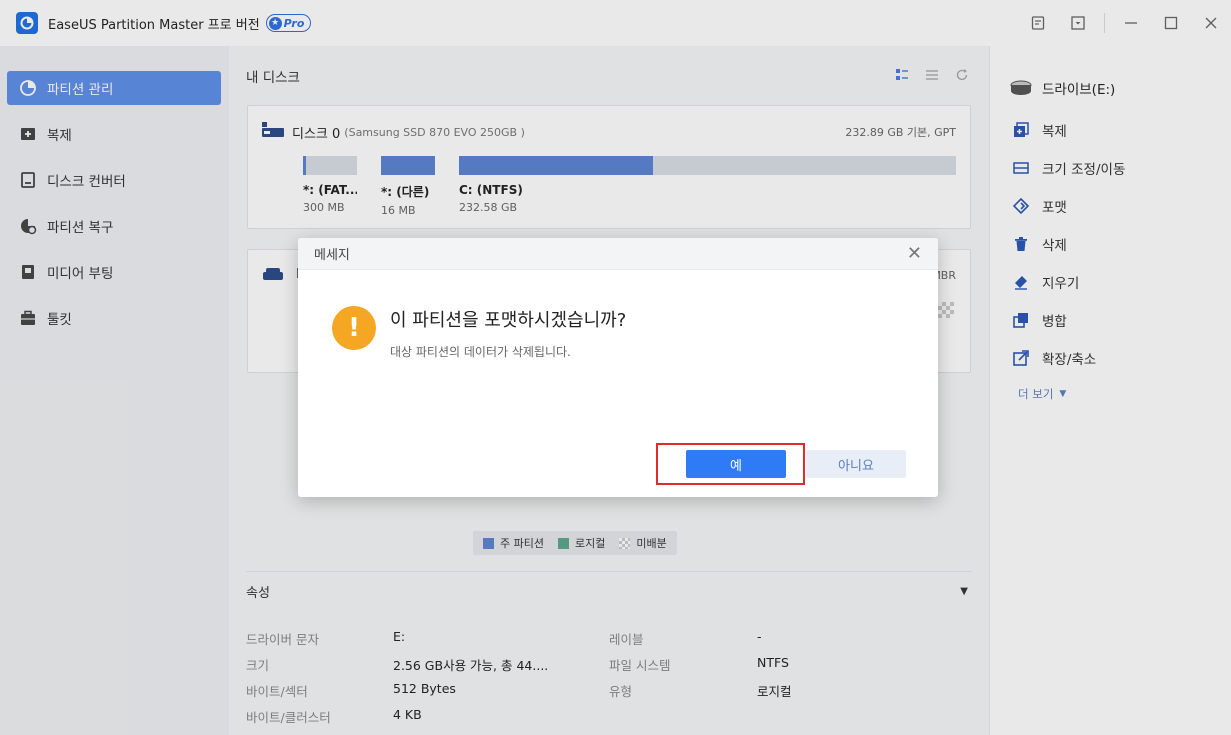 This screenshot has width=1231, height=735. I want to click on dialog-message: 대상 파티션의 데이터가 삭제됩니다., so click(480, 352).